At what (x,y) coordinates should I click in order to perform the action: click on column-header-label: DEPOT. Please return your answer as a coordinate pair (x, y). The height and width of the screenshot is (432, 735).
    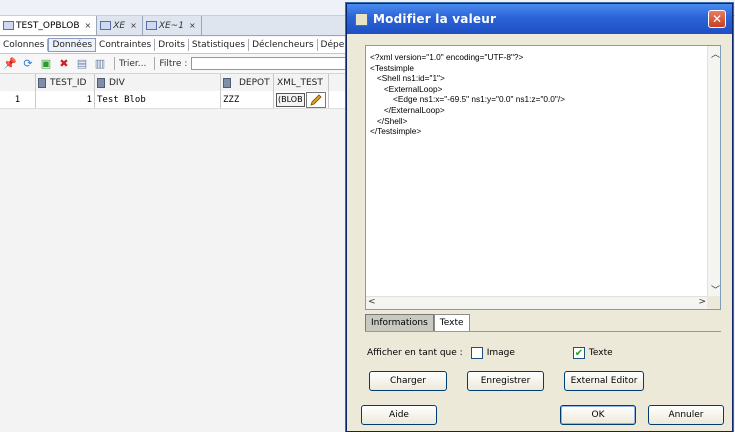
    Looking at the image, I should click on (254, 82).